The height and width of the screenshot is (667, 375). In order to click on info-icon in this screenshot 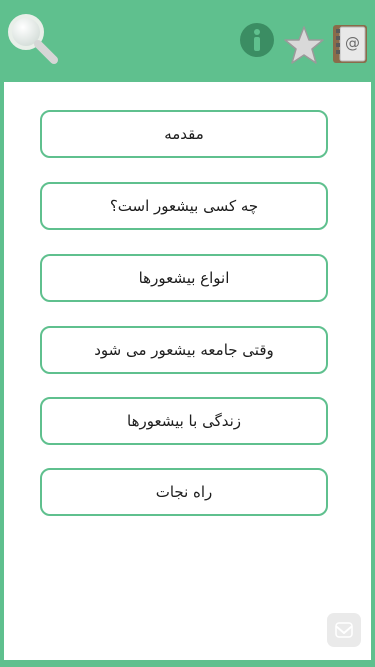, I will do `click(257, 40)`.